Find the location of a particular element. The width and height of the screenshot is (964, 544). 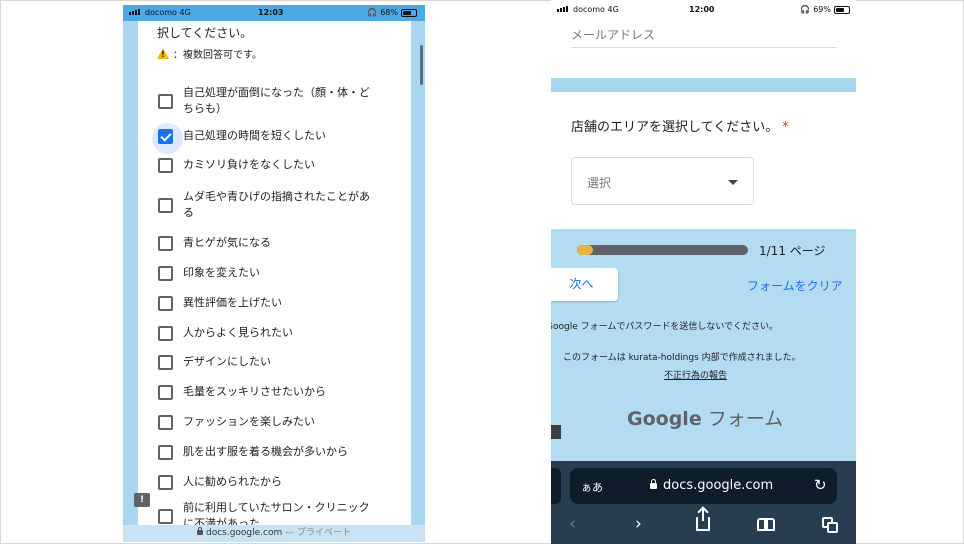

note-text: ：複数回答可です。 is located at coordinates (217, 55).